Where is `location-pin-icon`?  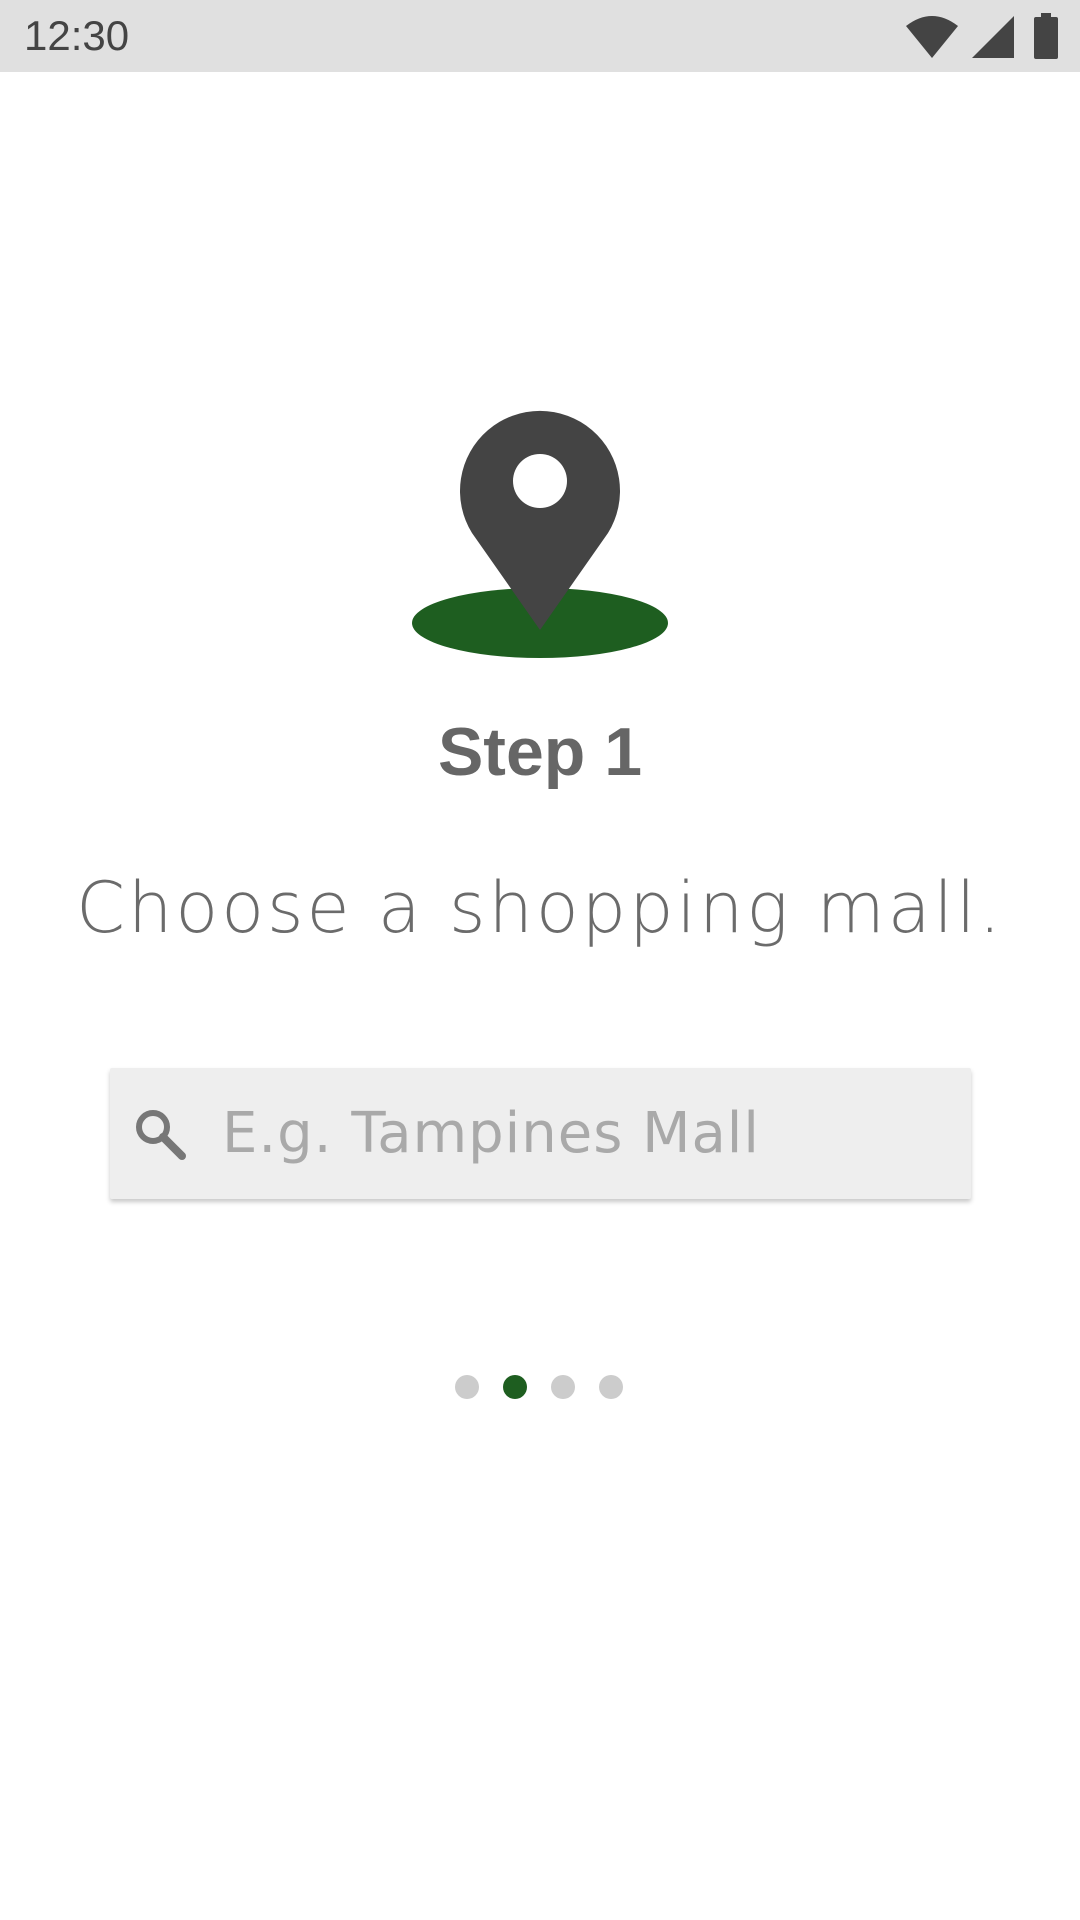 location-pin-icon is located at coordinates (540, 529).